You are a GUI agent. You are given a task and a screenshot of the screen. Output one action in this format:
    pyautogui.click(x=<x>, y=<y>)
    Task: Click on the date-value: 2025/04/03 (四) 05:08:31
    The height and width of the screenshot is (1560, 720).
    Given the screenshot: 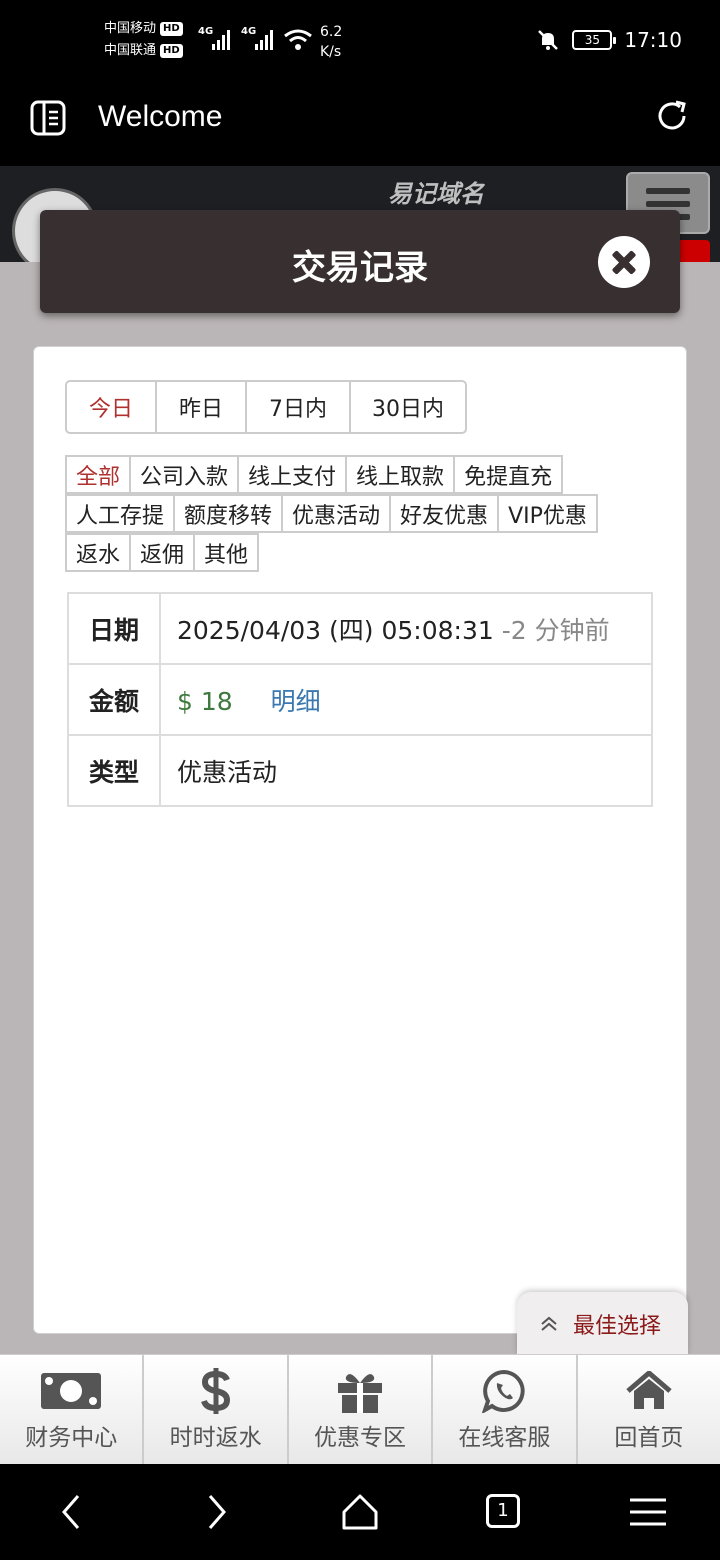 What is the action you would take?
    pyautogui.click(x=335, y=630)
    